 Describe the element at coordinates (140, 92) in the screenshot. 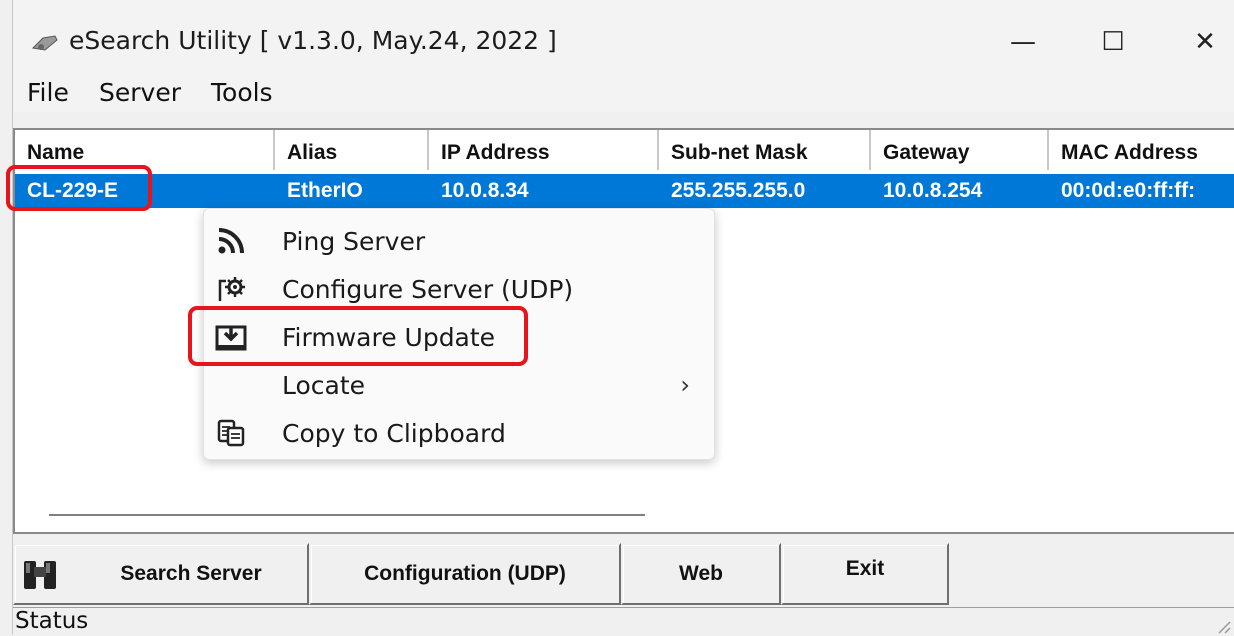

I see `menu-server: Server` at that location.